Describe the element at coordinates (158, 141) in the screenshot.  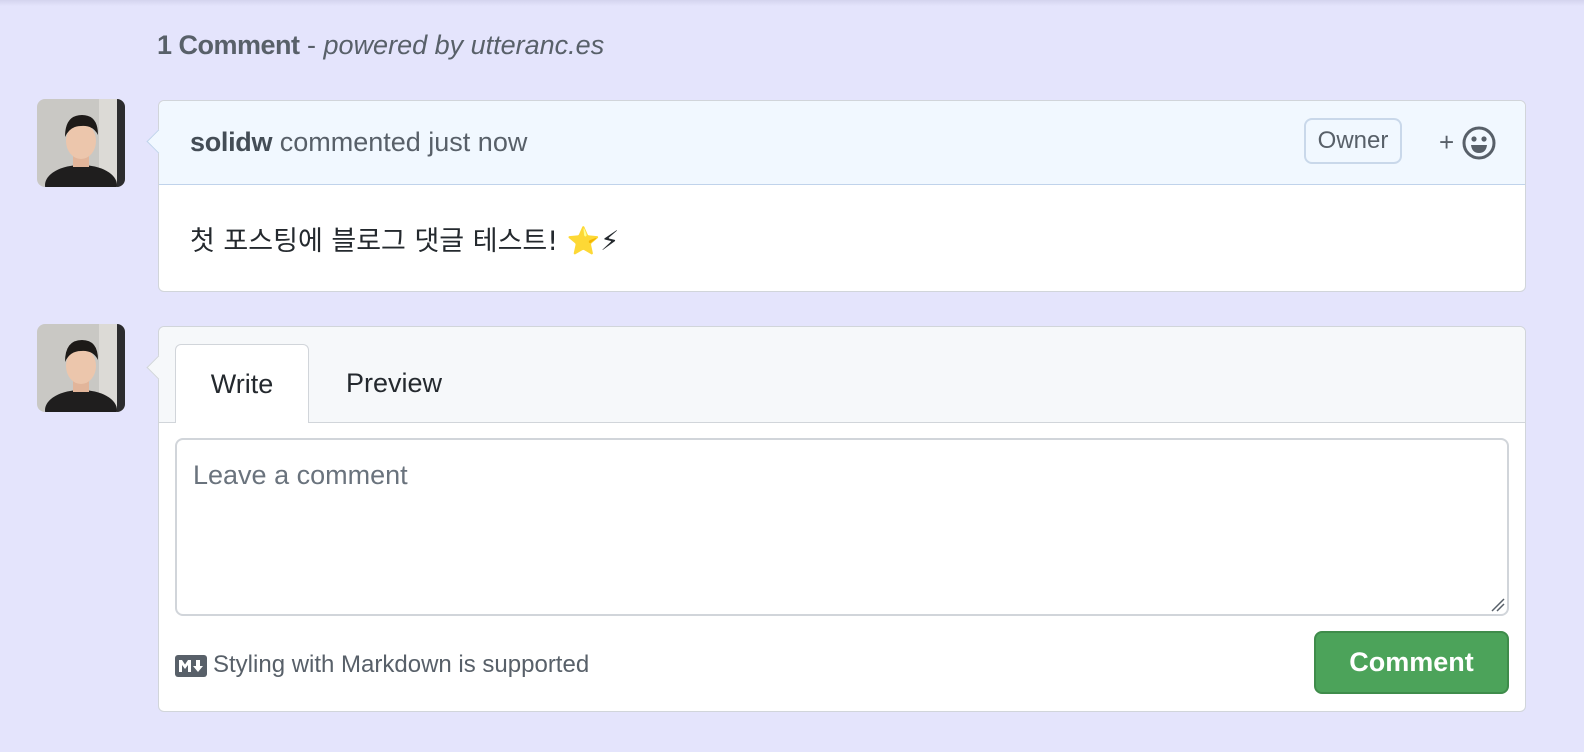
I see `comment-caret` at that location.